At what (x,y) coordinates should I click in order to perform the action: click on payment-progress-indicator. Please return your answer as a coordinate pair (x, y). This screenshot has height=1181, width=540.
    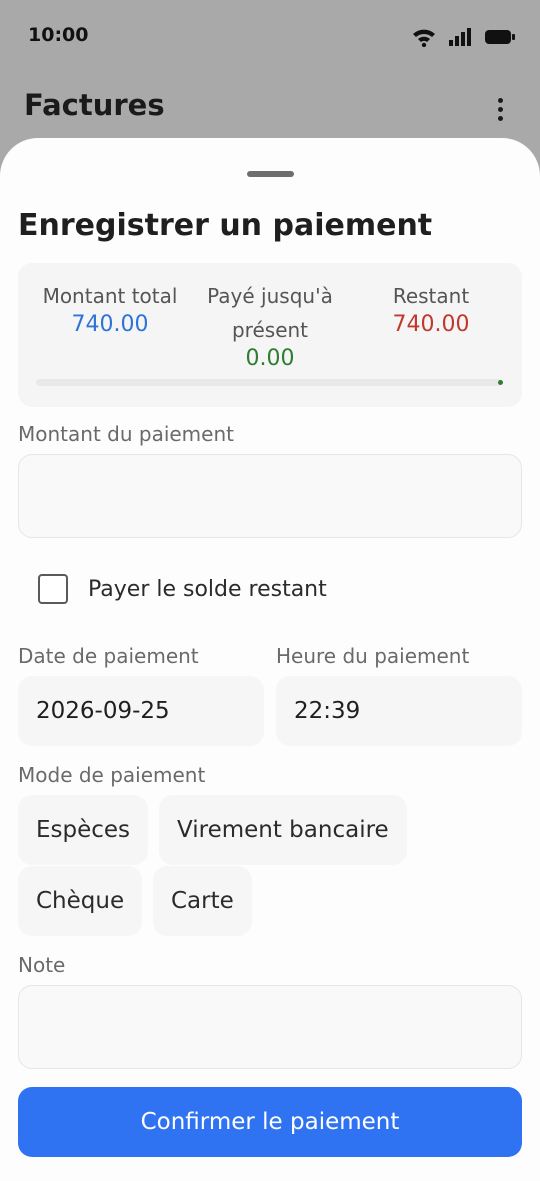
    Looking at the image, I should click on (500, 382).